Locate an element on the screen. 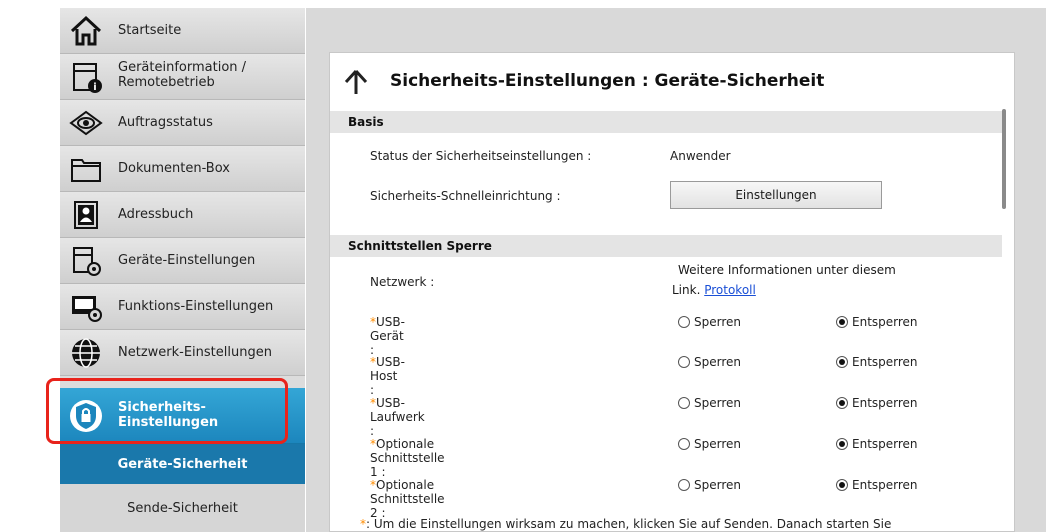 This screenshot has height=532, width=1054. highlight-box is located at coordinates (167, 411).